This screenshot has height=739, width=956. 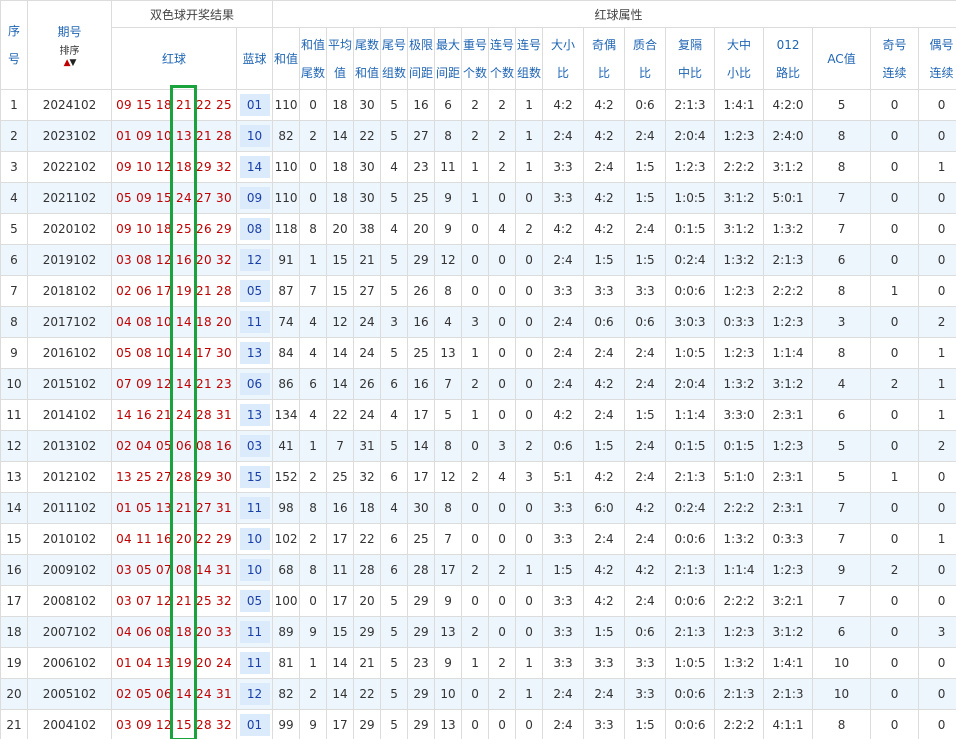 What do you see at coordinates (286, 384) in the screenshot?
I see `attr-cell: 86` at bounding box center [286, 384].